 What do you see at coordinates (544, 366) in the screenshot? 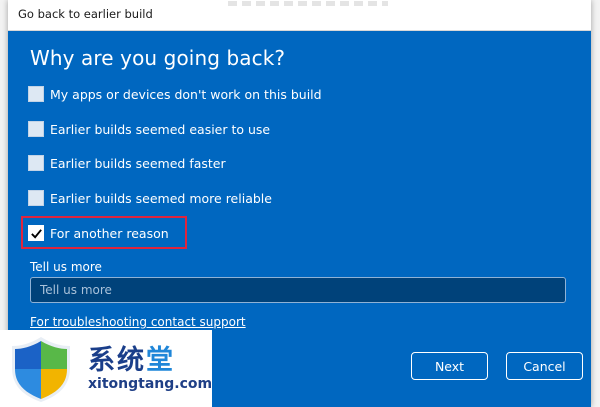
I see `cancel-button: Cancel` at bounding box center [544, 366].